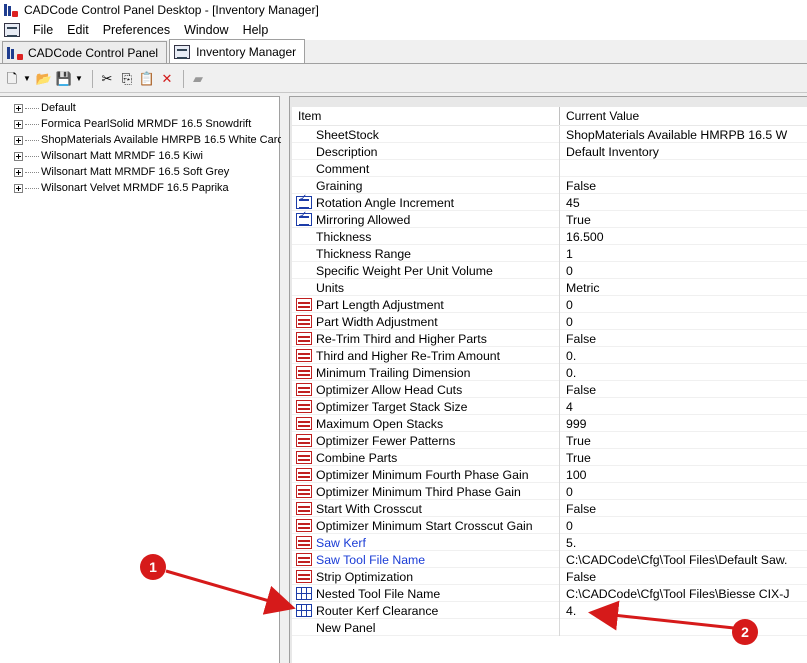  I want to click on grid-item-cell: Start With Crosscut, so click(426, 508).